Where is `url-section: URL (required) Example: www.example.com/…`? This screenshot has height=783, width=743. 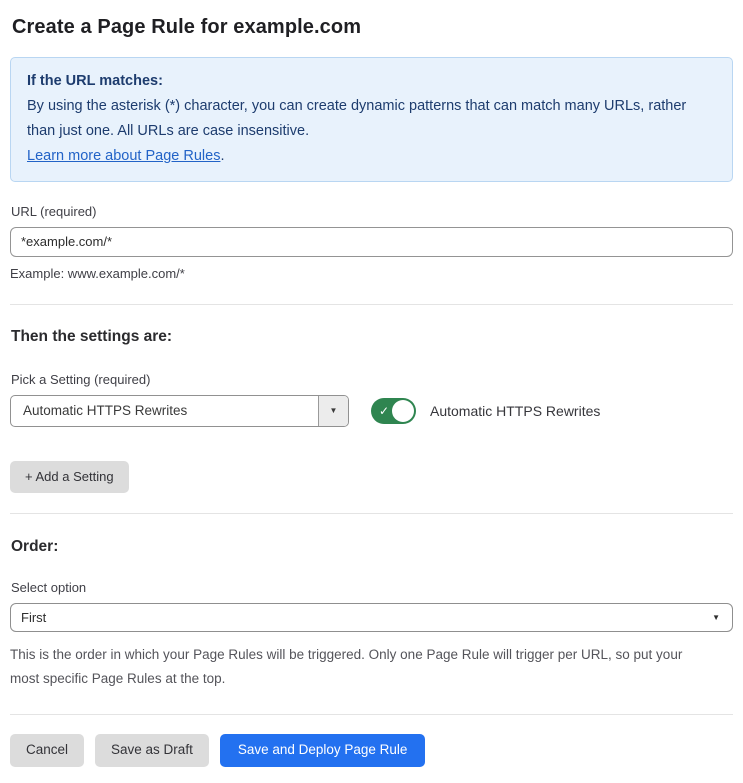 url-section: URL (required) Example: www.example.com/… is located at coordinates (371, 242).